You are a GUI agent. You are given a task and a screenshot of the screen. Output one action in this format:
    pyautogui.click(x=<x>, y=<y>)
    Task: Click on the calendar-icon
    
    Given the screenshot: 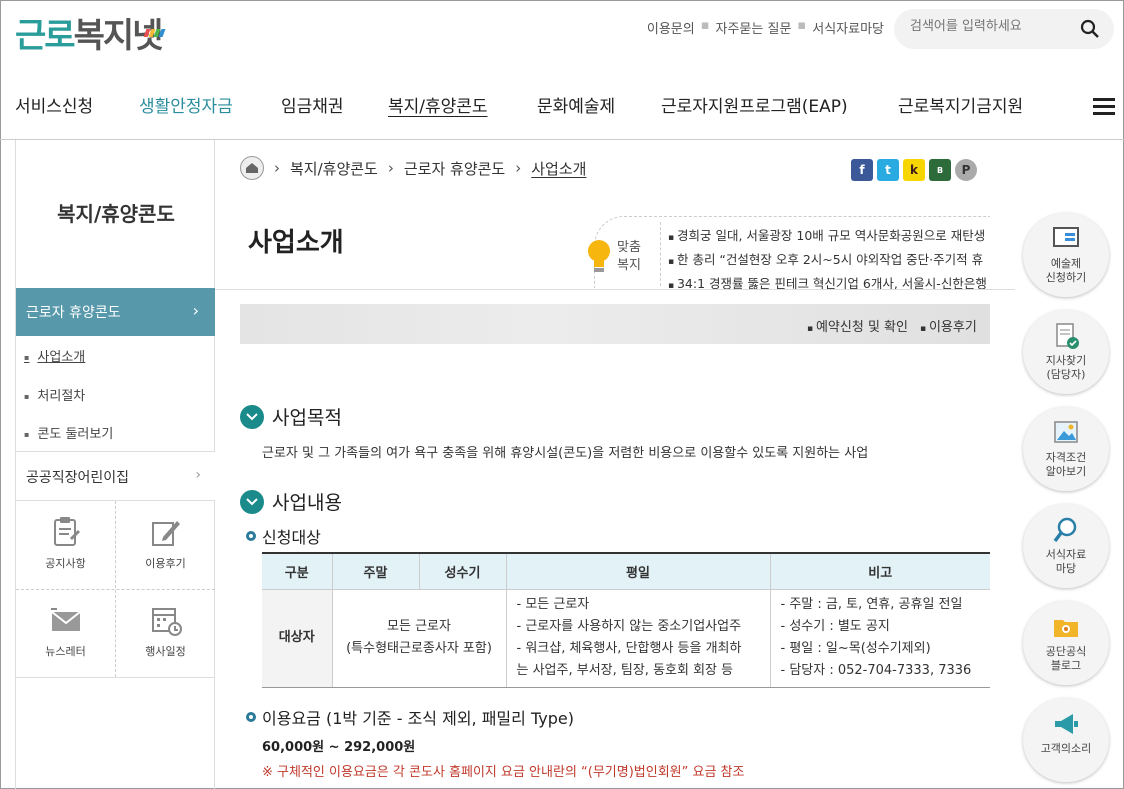 What is the action you would take?
    pyautogui.click(x=166, y=622)
    